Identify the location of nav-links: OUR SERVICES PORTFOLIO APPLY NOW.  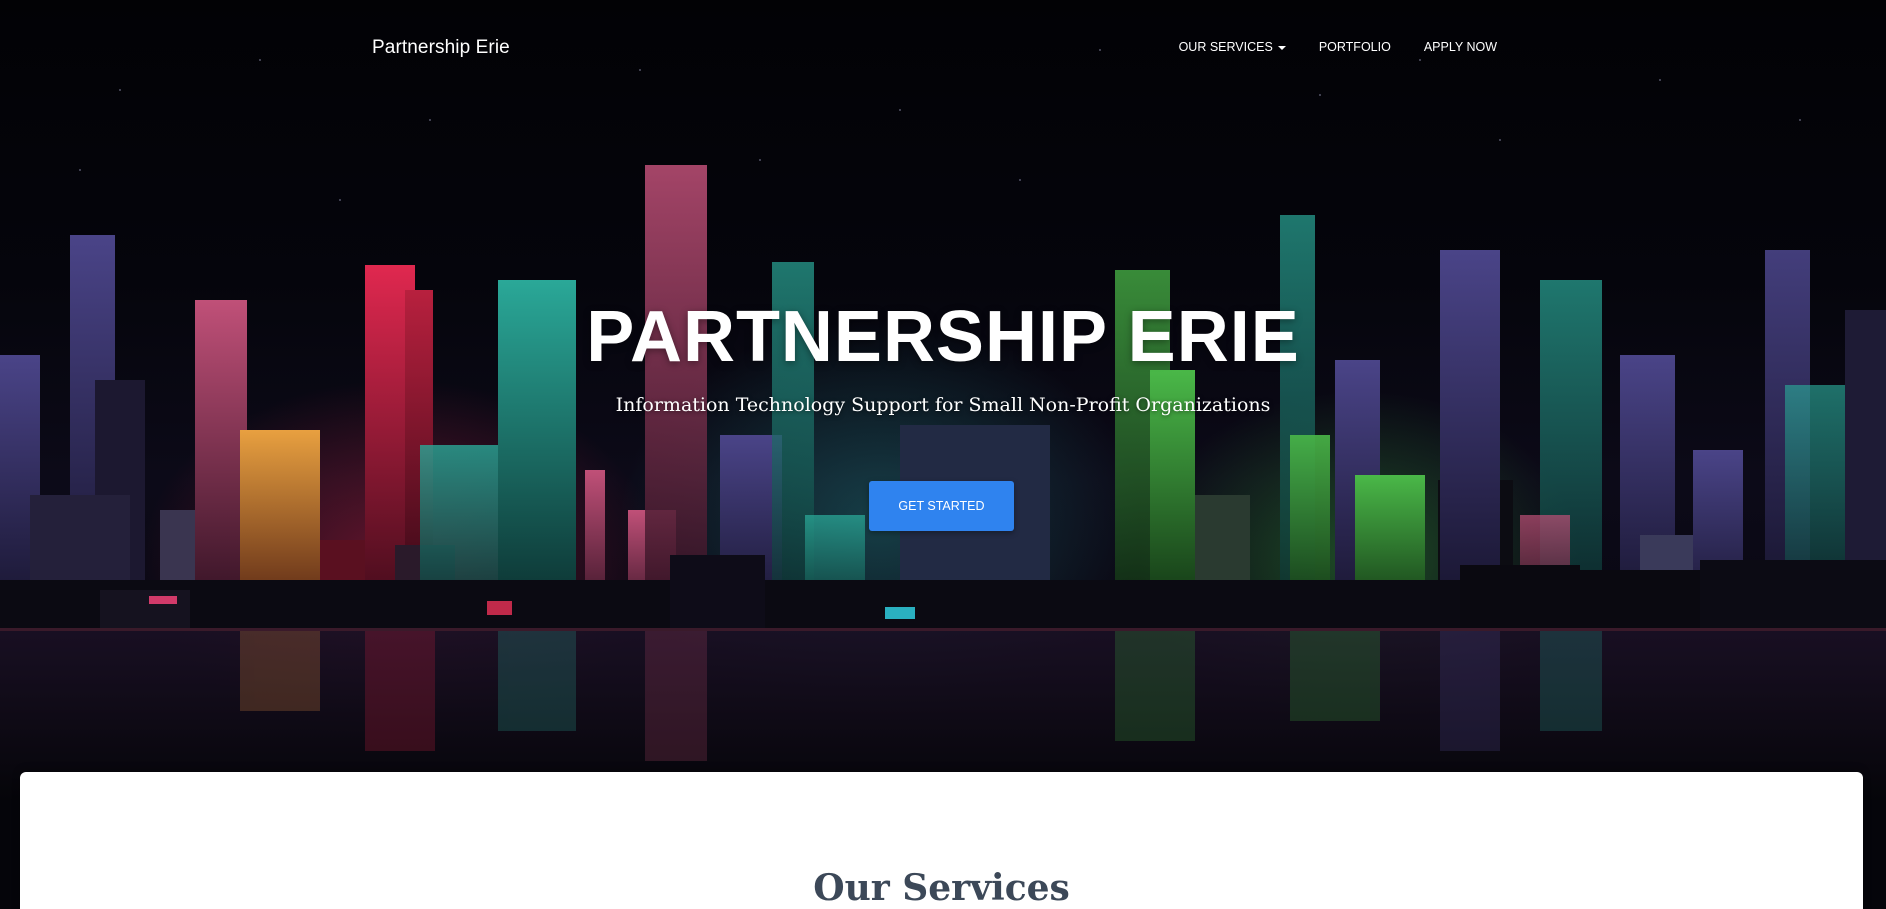
(1321, 47).